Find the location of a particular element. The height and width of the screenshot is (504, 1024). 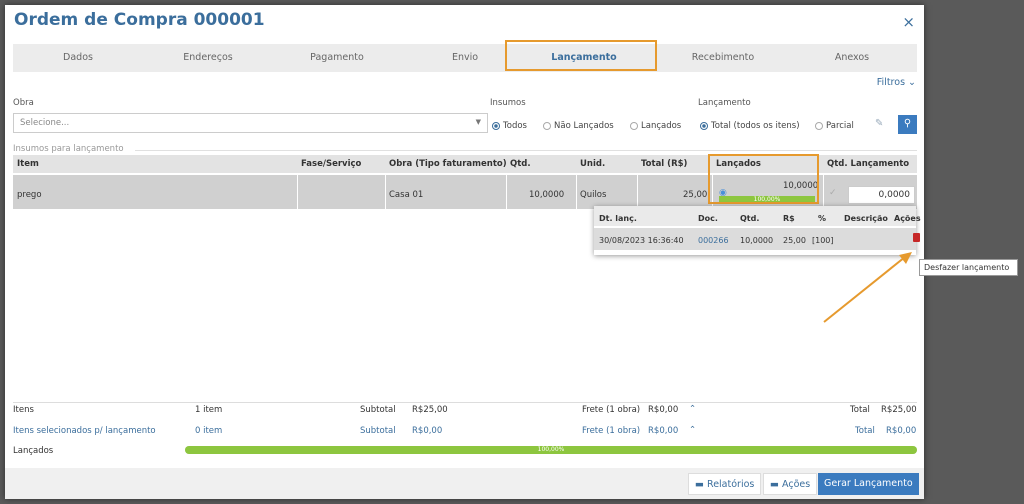

radio-label: Total (todos os itens) is located at coordinates (755, 126).